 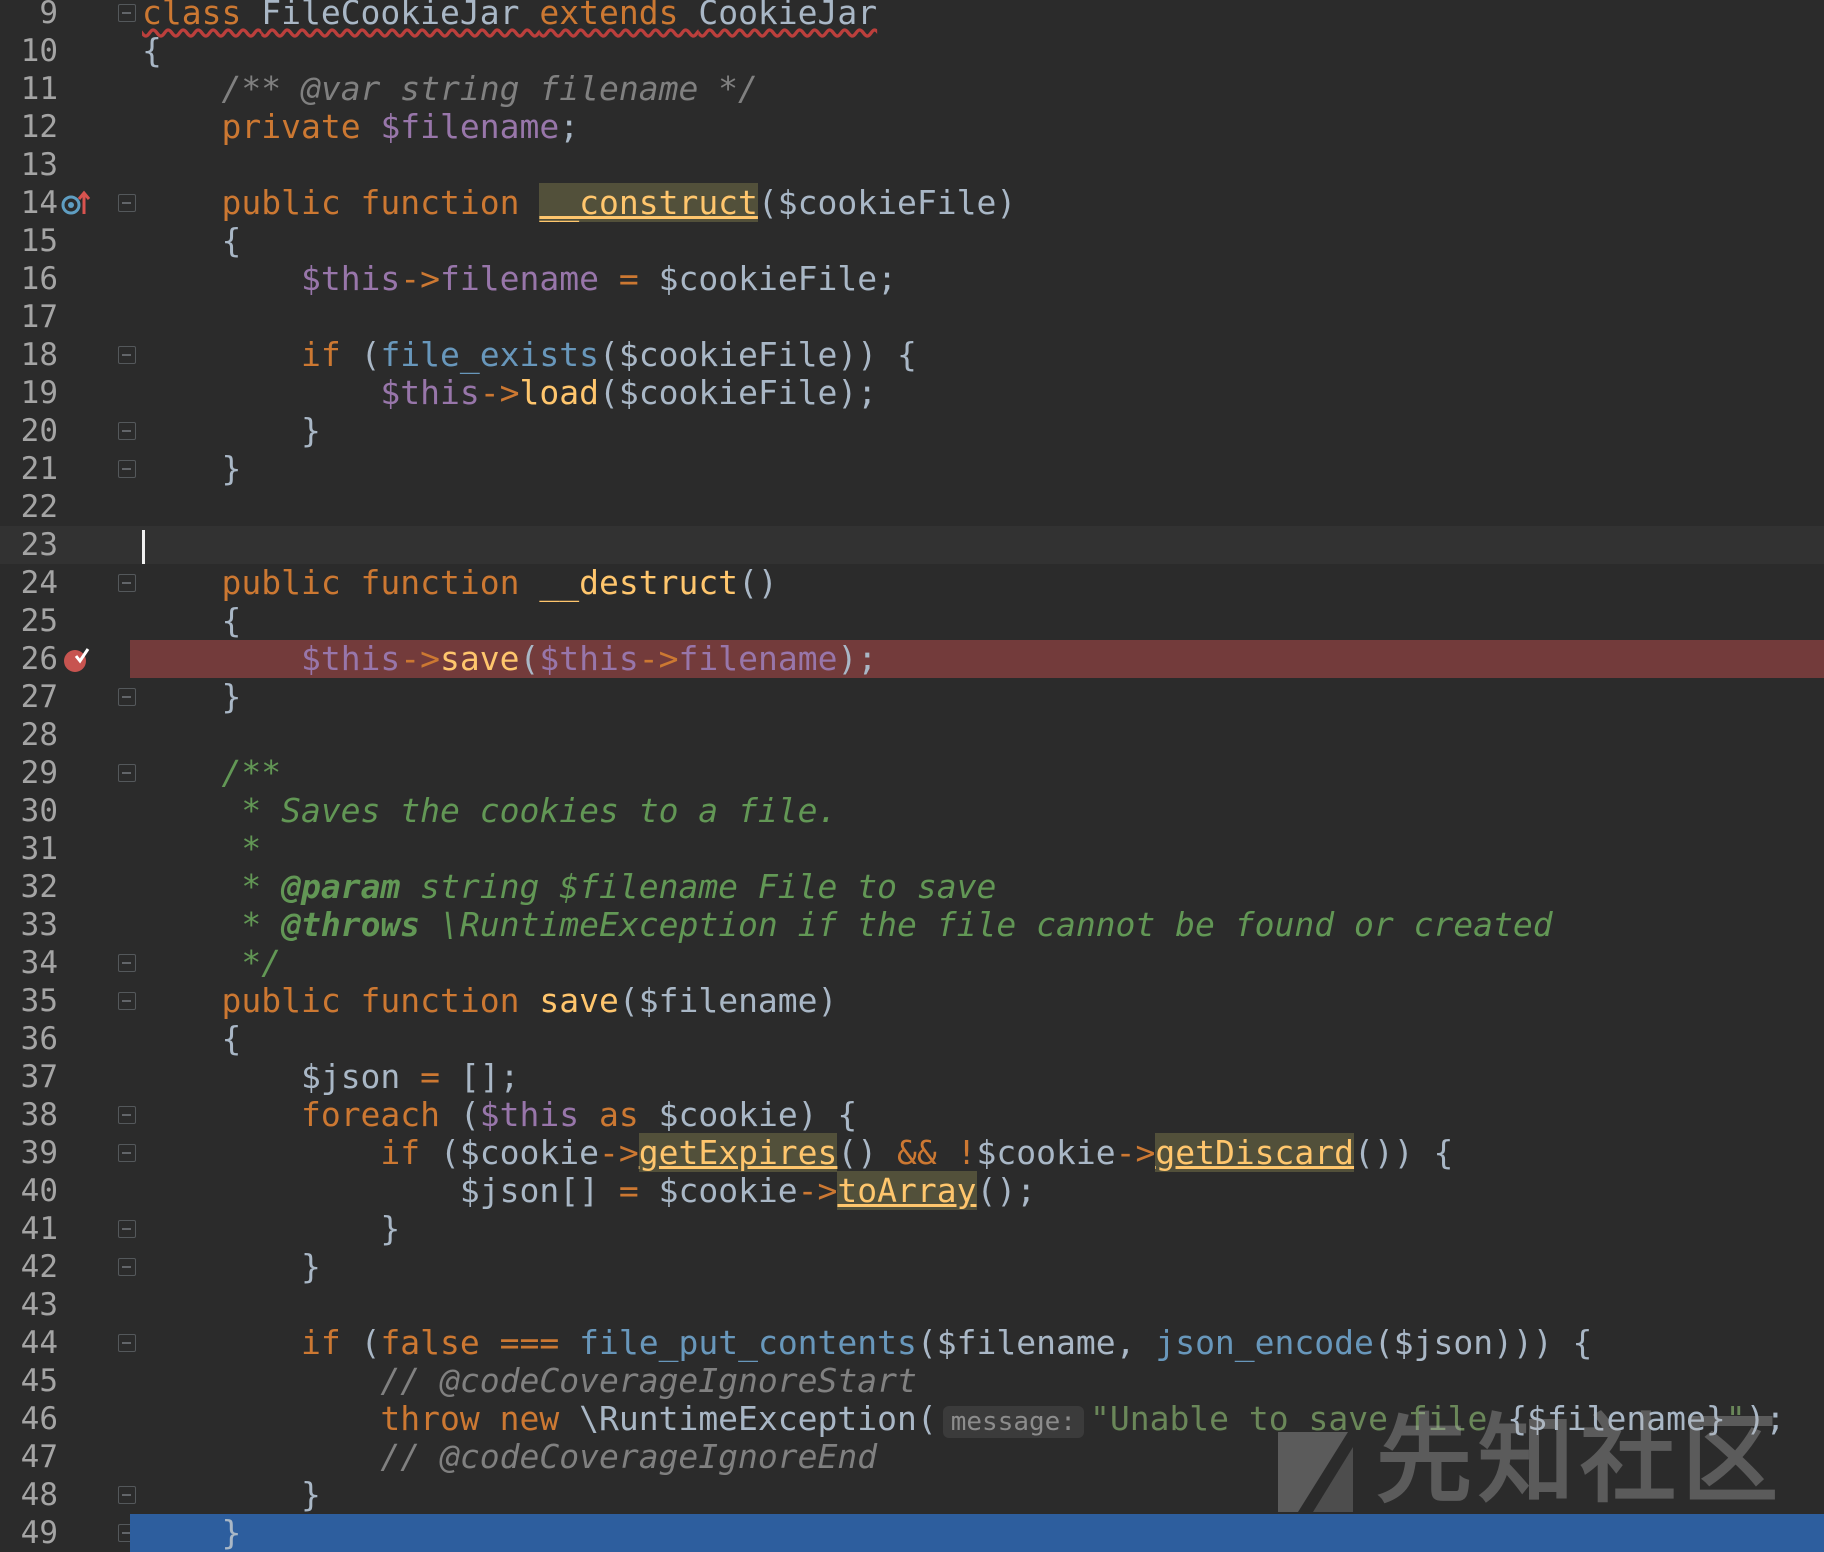 I want to click on line-number: 29, so click(x=29, y=773).